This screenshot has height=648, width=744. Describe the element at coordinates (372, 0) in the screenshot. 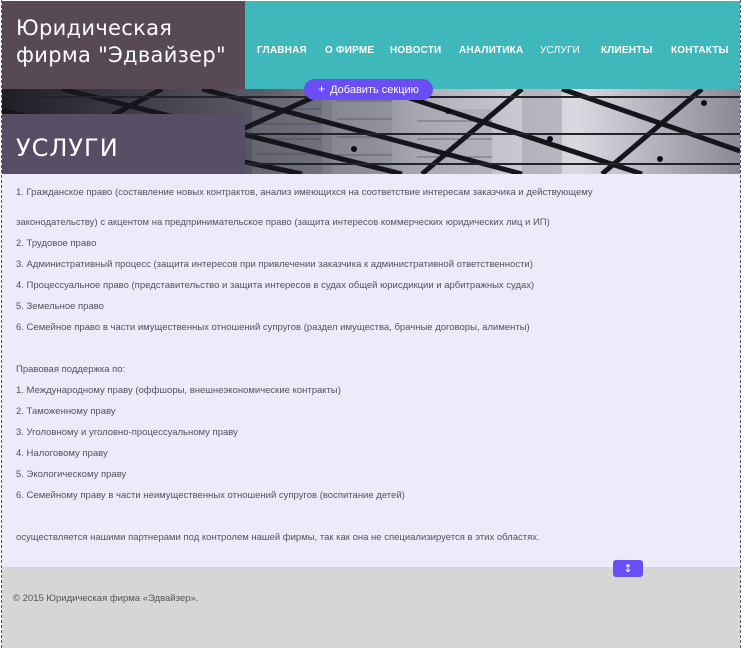

I see `top-edge` at that location.